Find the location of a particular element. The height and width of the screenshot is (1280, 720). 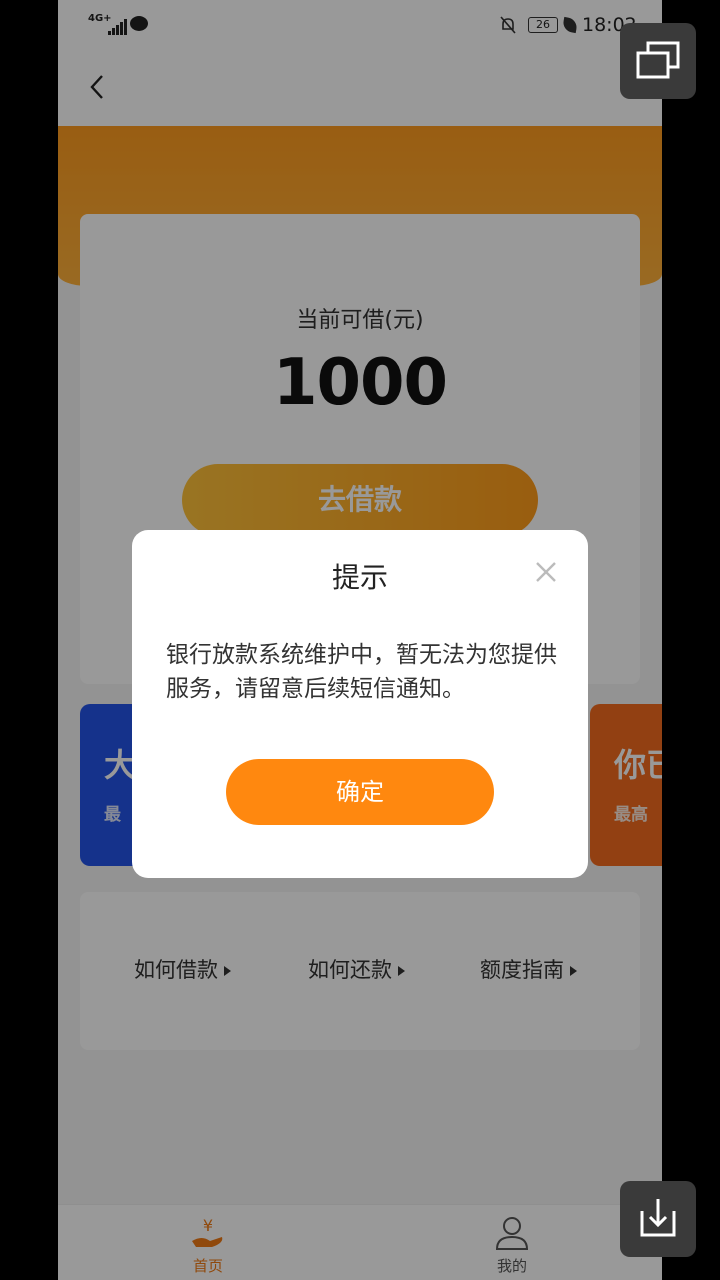

confirm-button: 确定 is located at coordinates (360, 792).